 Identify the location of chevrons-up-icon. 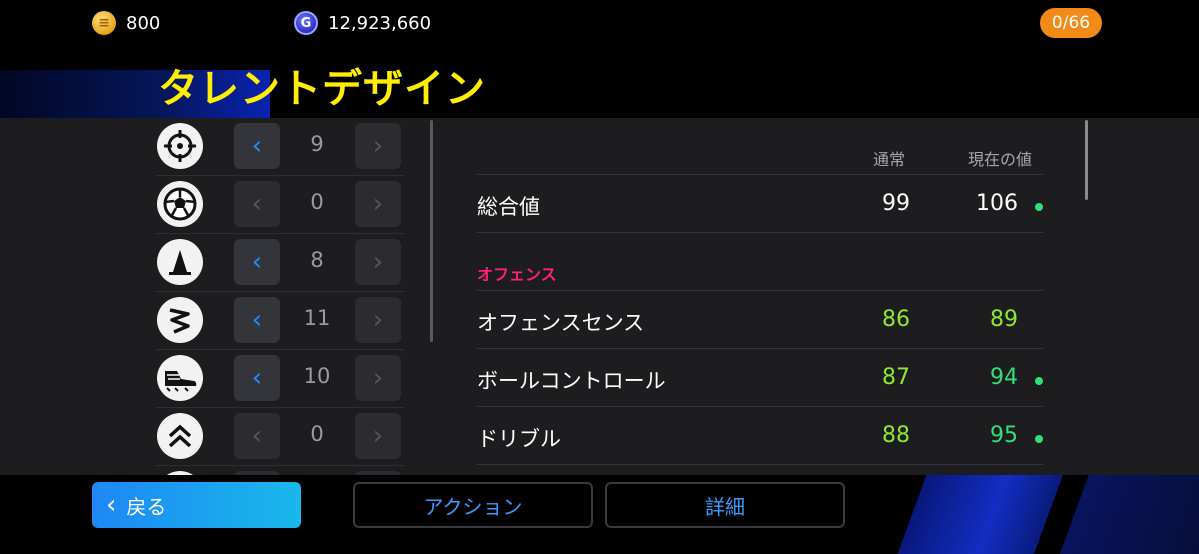
(180, 436).